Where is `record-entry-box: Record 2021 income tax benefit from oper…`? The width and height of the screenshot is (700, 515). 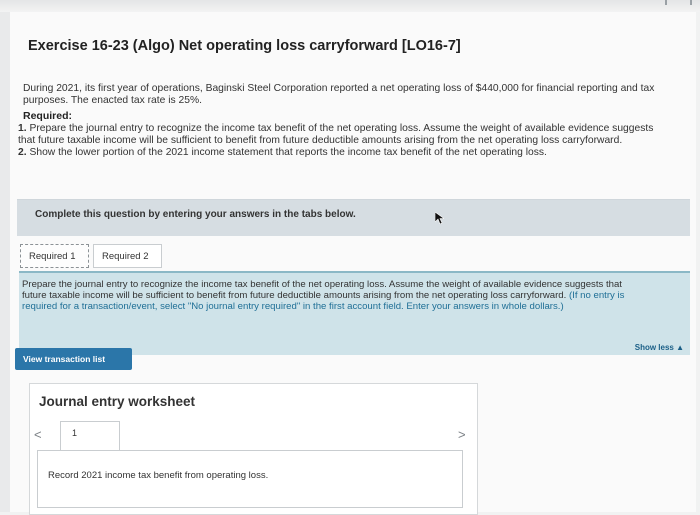 record-entry-box: Record 2021 income tax benefit from oper… is located at coordinates (250, 479).